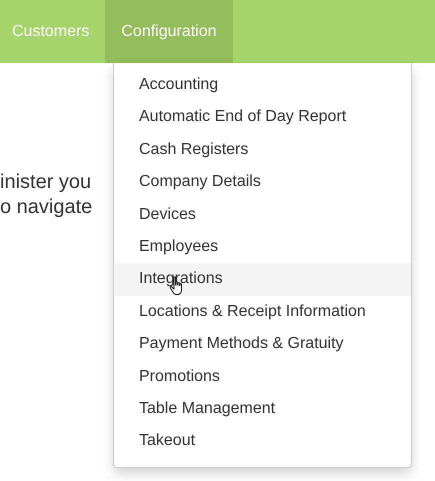 The width and height of the screenshot is (435, 481). Describe the element at coordinates (262, 85) in the screenshot. I see `menu-item: Accounting` at that location.